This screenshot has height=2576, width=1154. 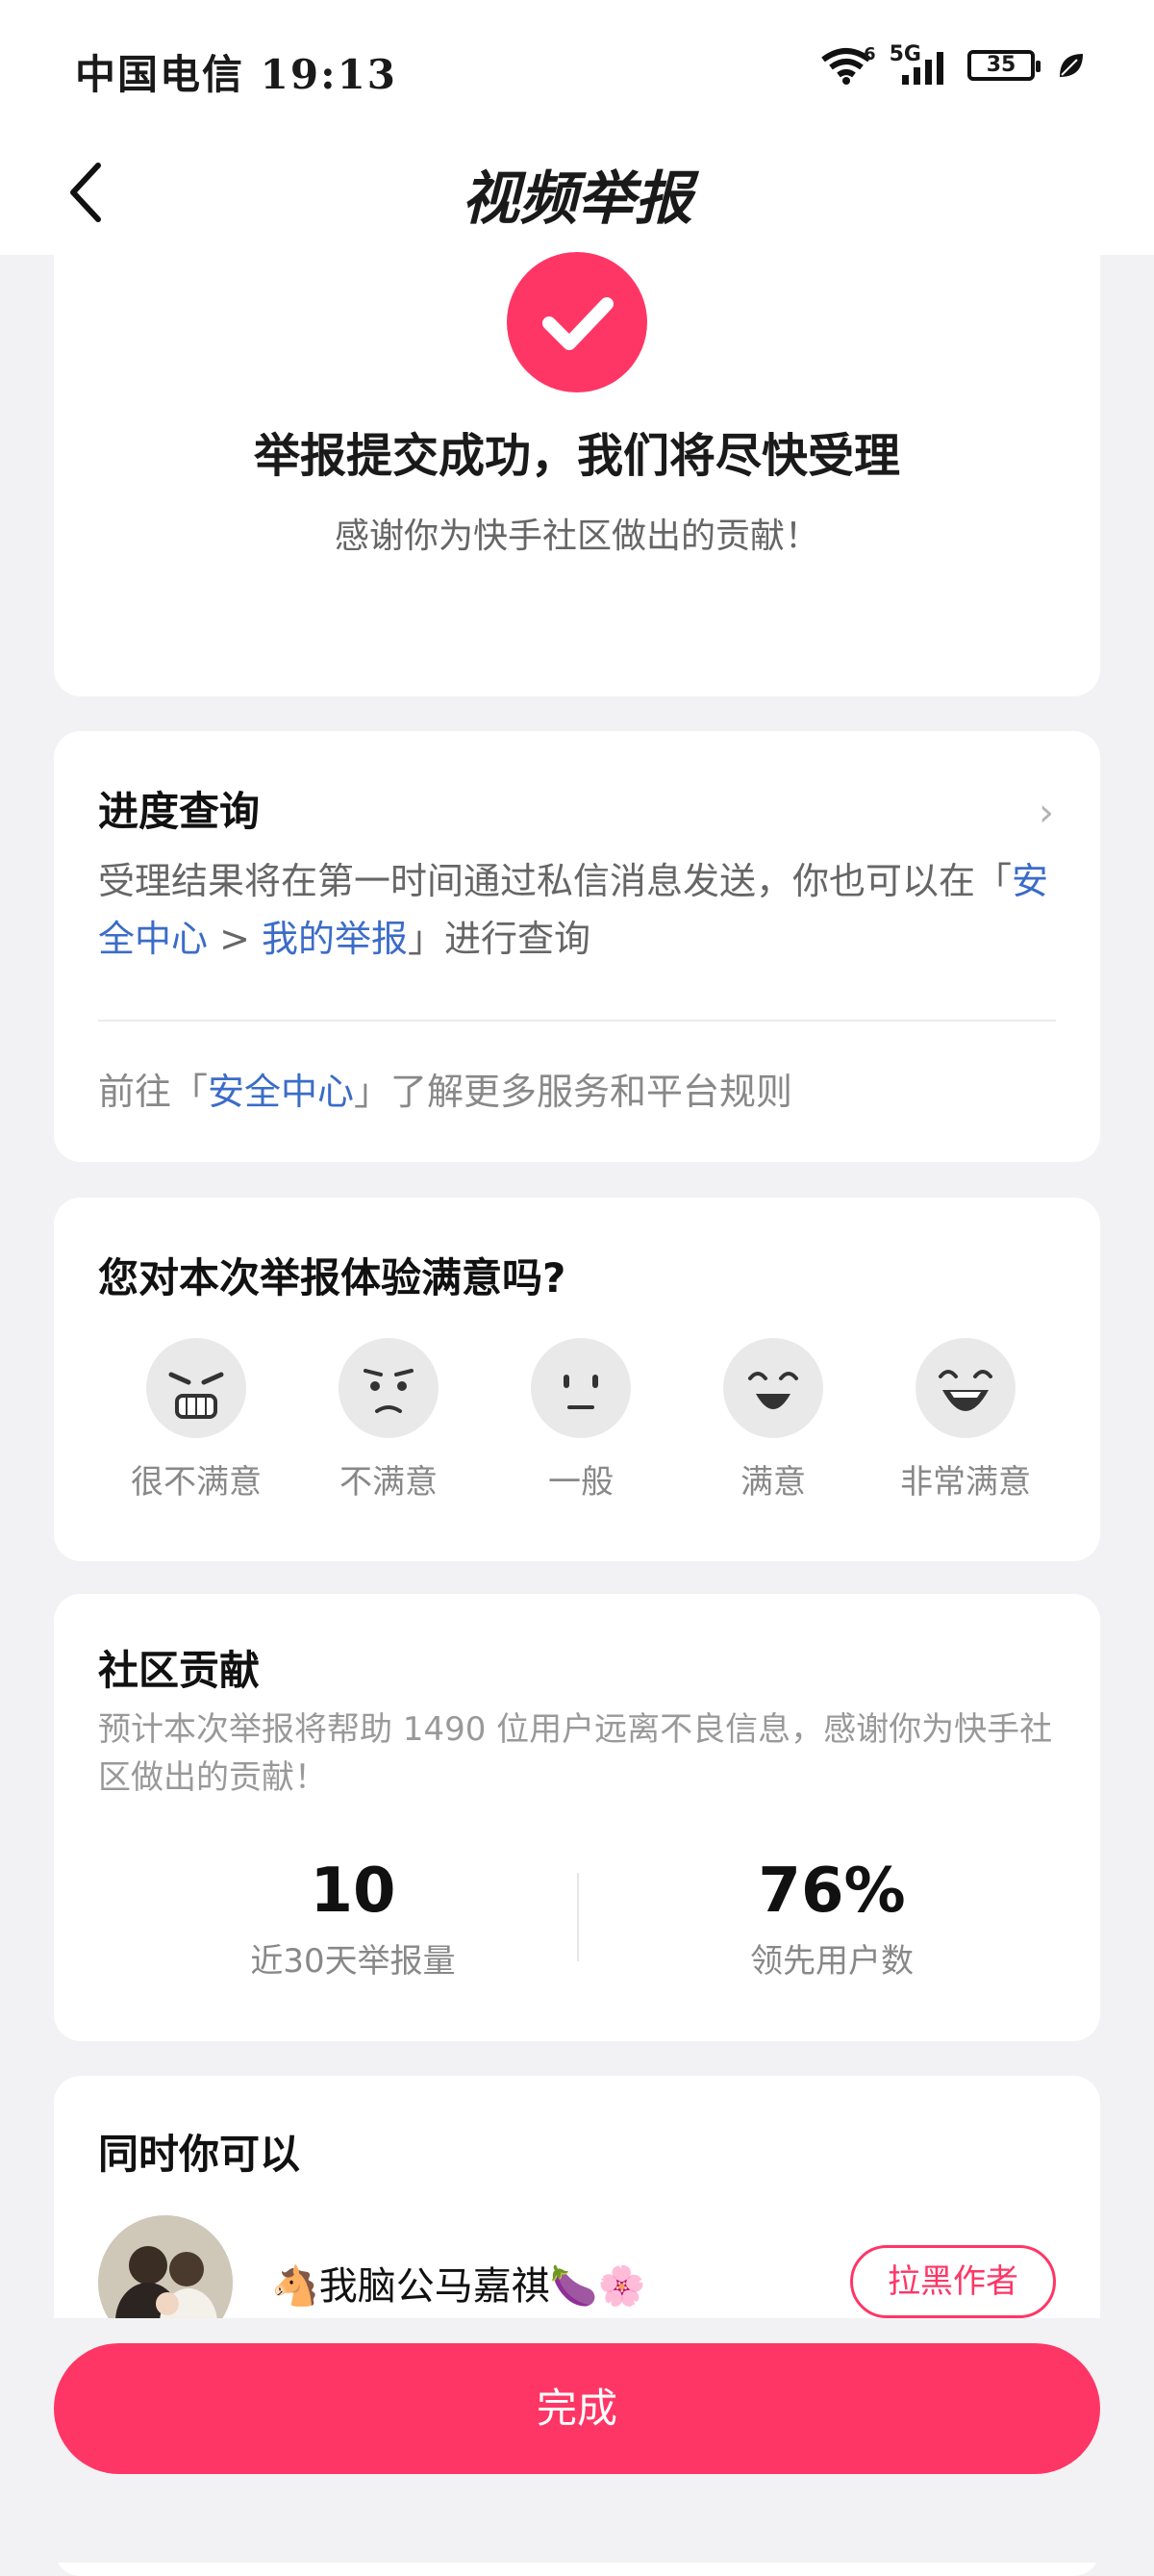 I want to click on goto-prefix: 前往「, so click(x=154, y=1092).